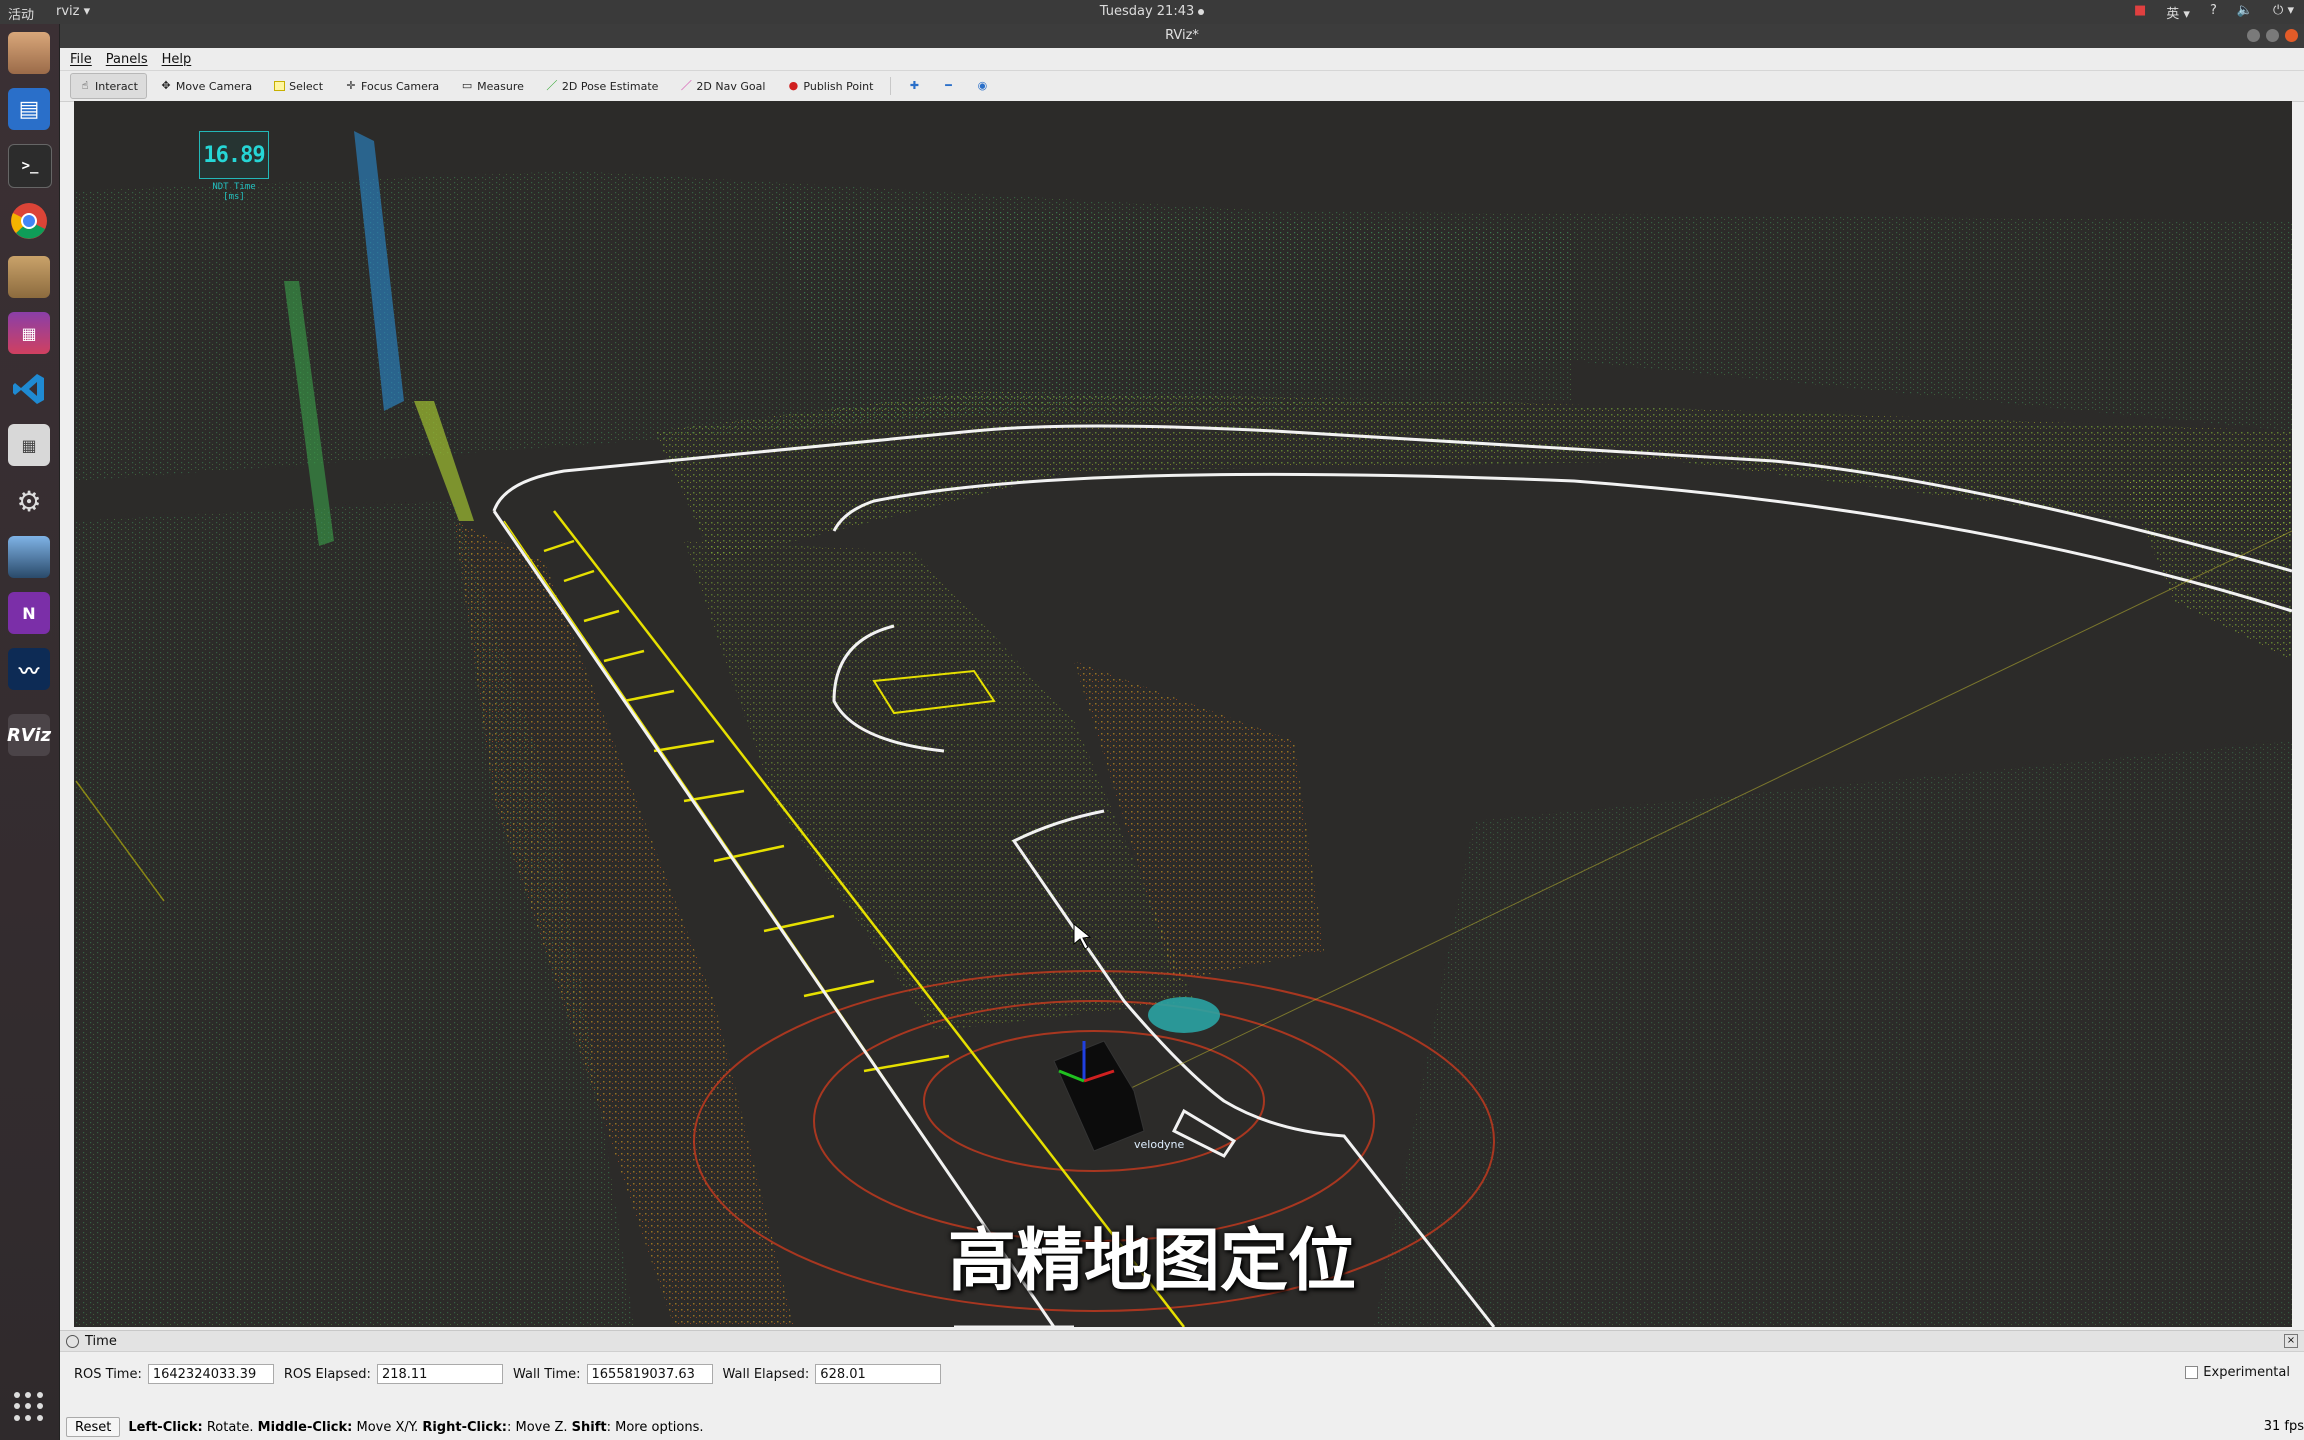 The image size is (2304, 1440). I want to click on add-tool-button: ✚, so click(914, 86).